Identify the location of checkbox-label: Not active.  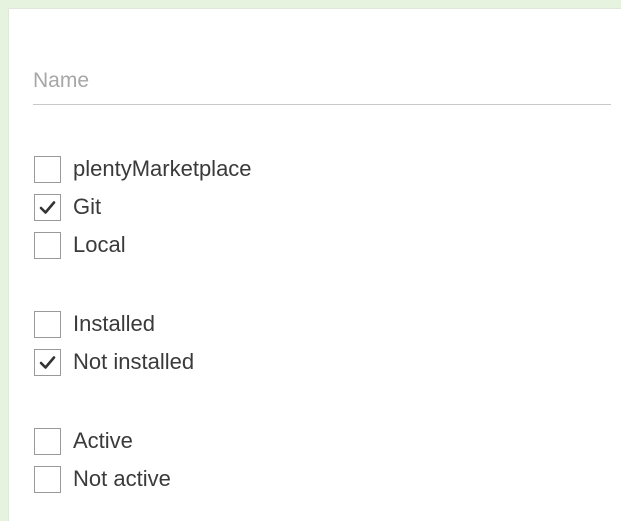
(122, 478).